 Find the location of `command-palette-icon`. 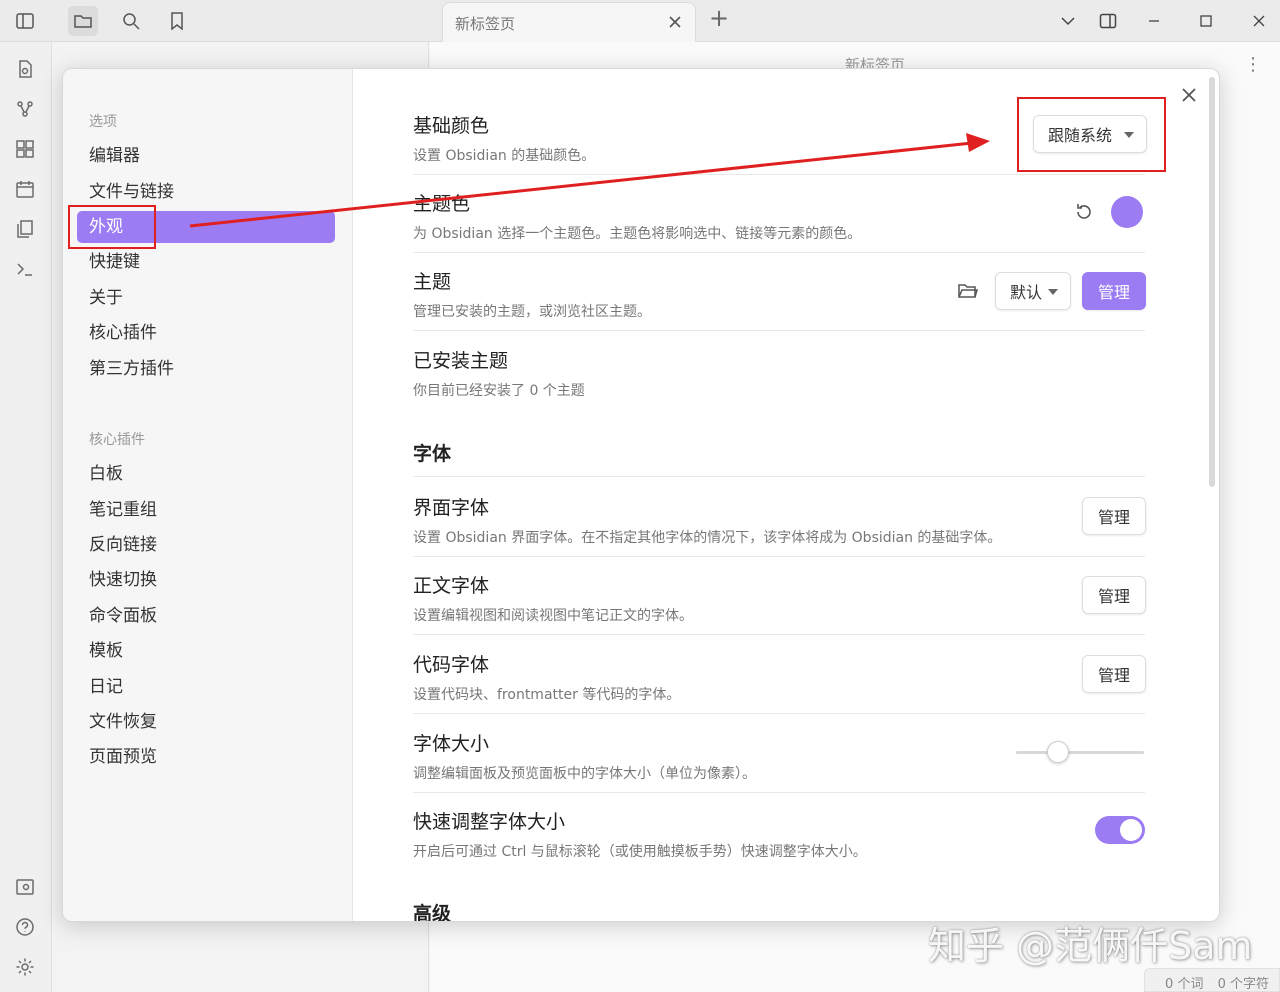

command-palette-icon is located at coordinates (25, 269).